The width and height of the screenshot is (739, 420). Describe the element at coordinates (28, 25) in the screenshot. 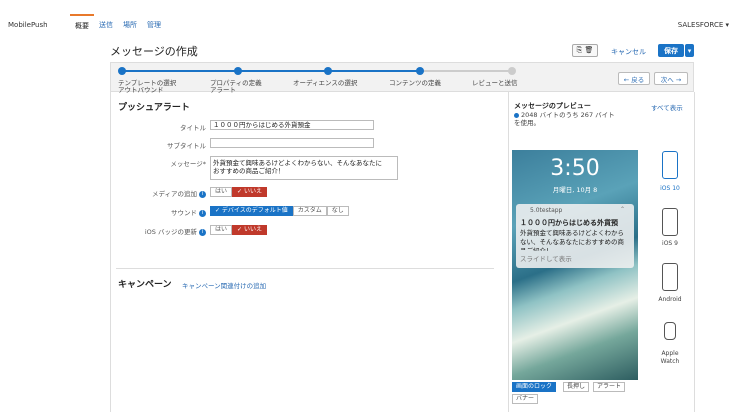

I see `app-brand: MobilePush` at that location.